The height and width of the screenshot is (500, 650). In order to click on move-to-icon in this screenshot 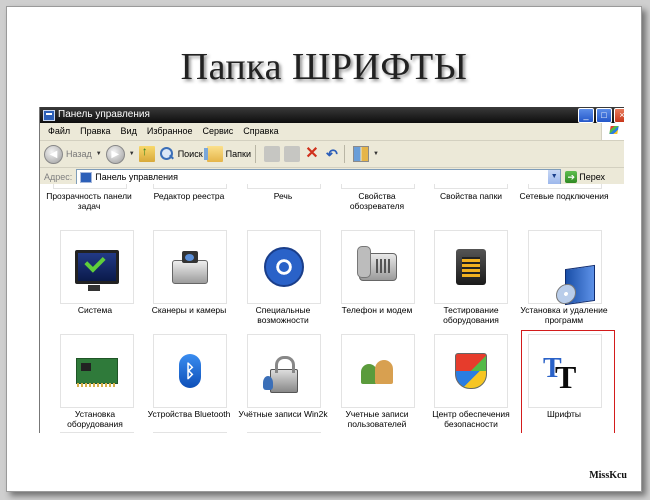, I will do `click(271, 154)`.